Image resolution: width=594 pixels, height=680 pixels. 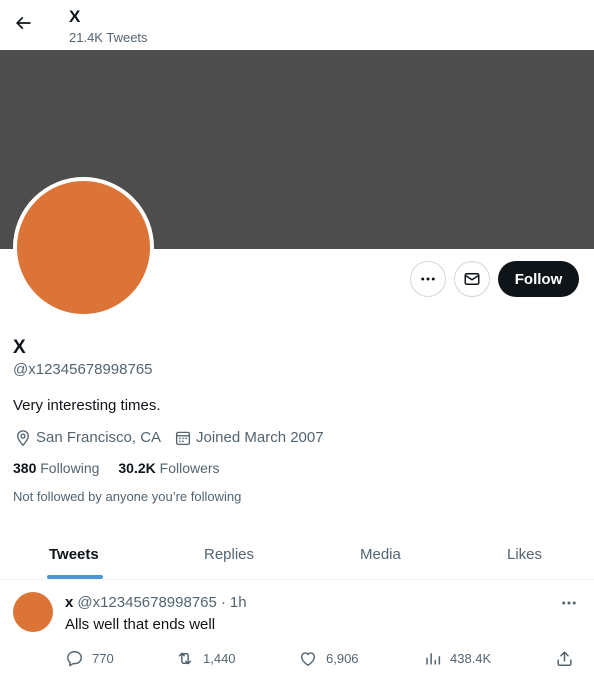 What do you see at coordinates (137, 468) in the screenshot?
I see `followers-count: 30.2K` at bounding box center [137, 468].